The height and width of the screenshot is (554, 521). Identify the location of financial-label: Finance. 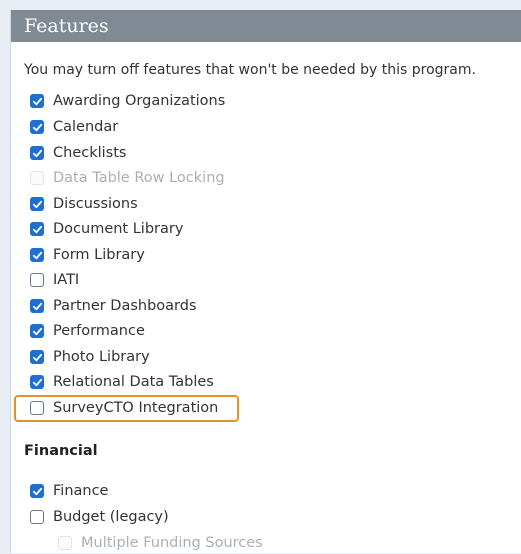
(81, 491).